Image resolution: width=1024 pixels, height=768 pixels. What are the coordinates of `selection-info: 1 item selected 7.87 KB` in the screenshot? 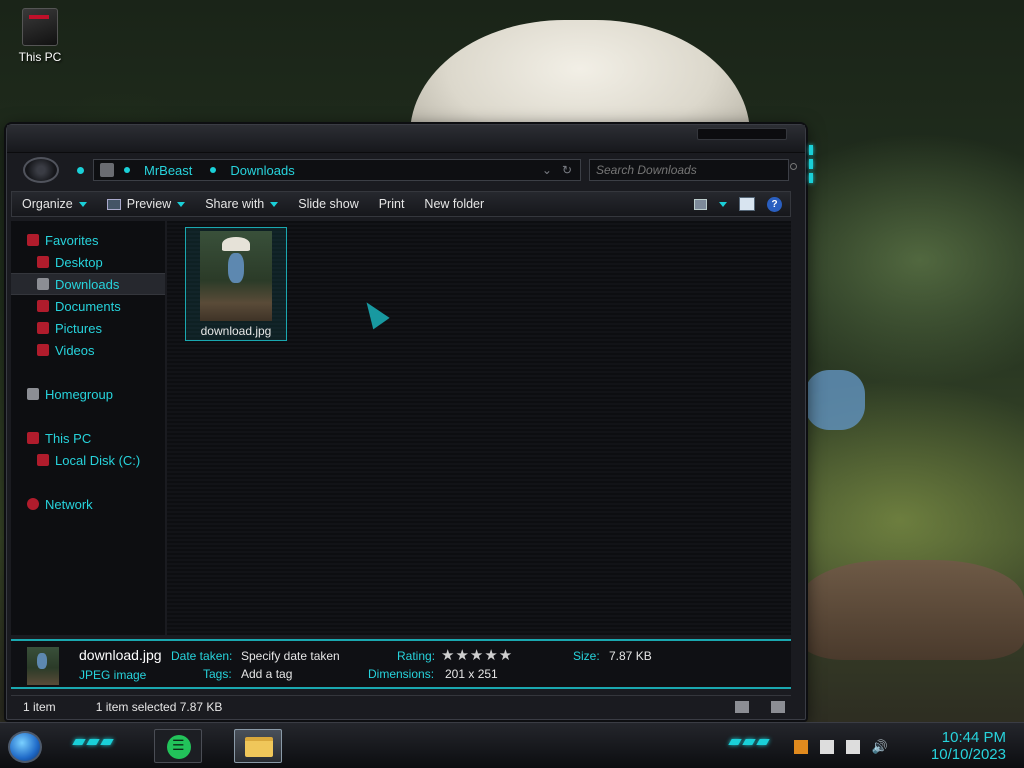 It's located at (159, 706).